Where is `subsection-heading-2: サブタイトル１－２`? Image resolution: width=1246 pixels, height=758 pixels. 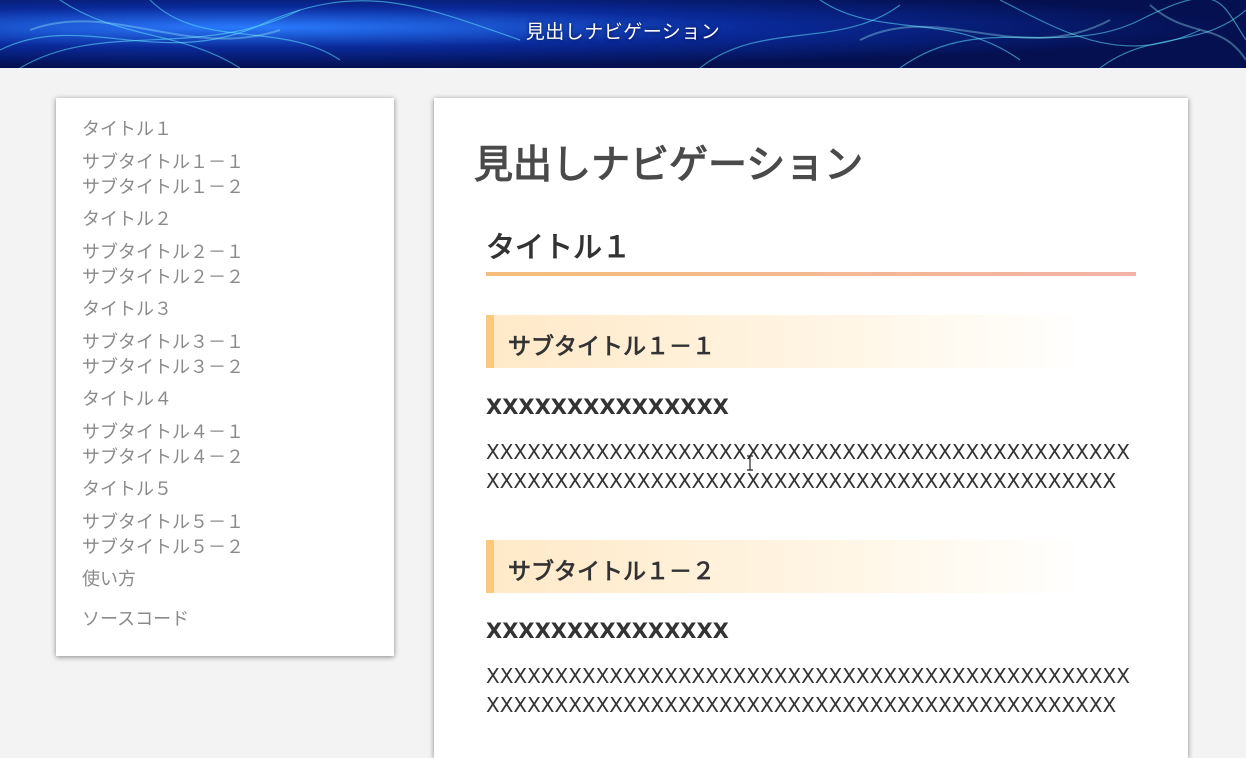
subsection-heading-2: サブタイトル１－２ is located at coordinates (786, 566).